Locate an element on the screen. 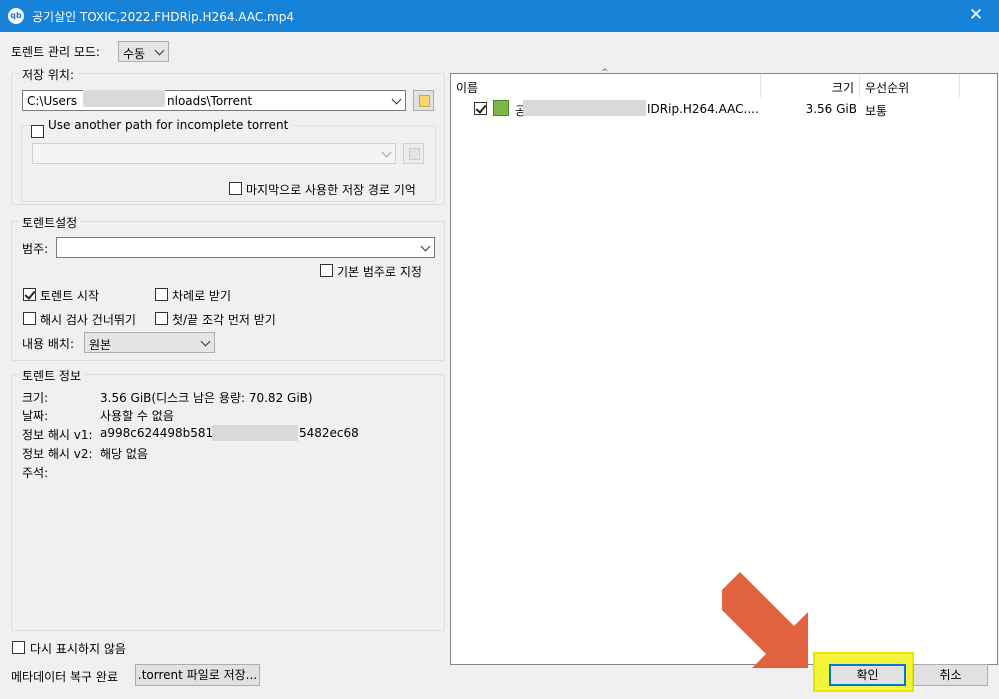  category-label: 범주: is located at coordinates (35, 249).